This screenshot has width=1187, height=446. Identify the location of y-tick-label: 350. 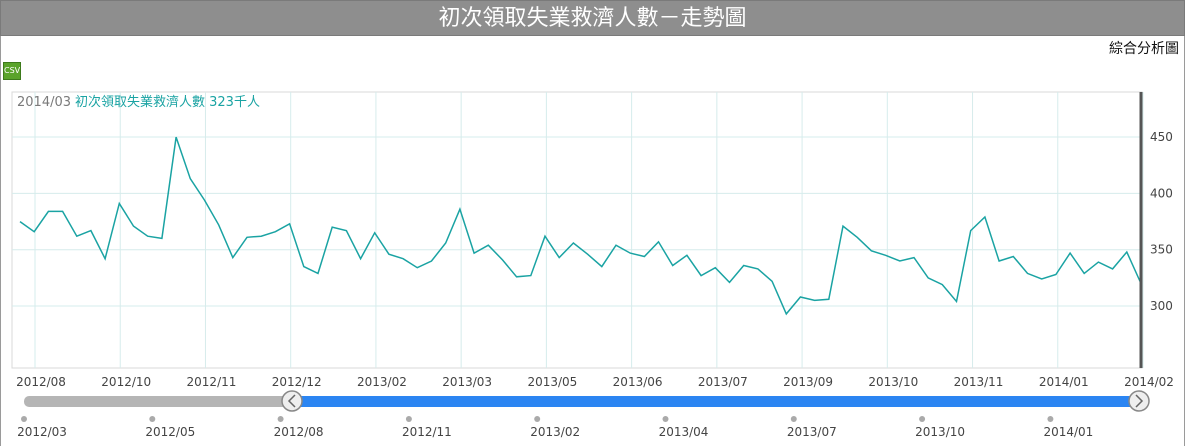
(1161, 250).